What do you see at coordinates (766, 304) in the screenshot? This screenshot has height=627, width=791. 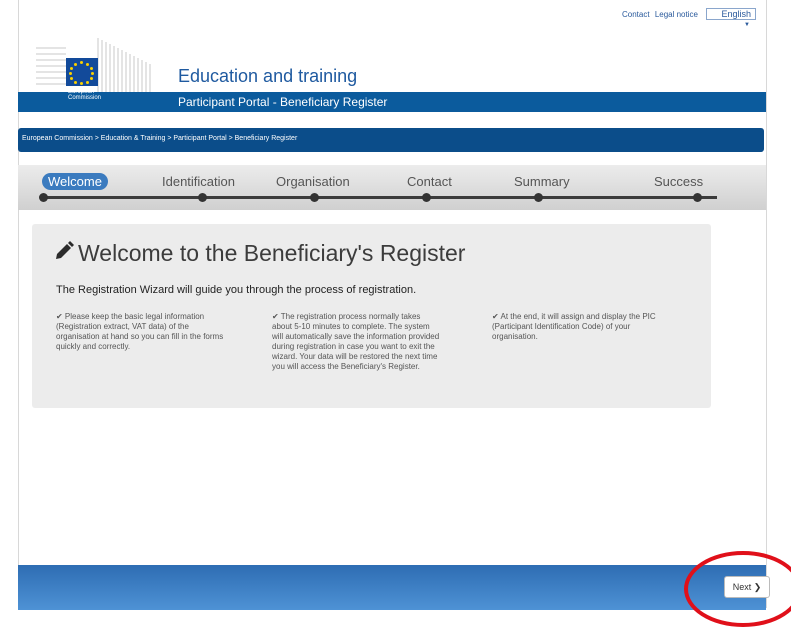 I see `right-border` at bounding box center [766, 304].